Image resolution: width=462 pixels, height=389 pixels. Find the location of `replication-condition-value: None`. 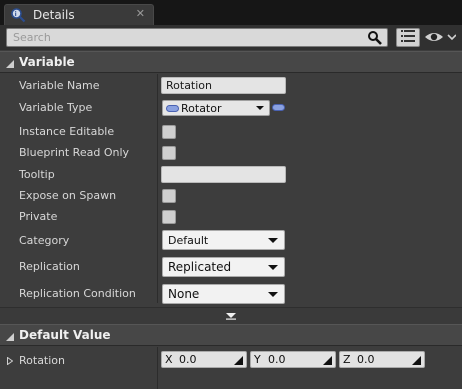

replication-condition-value: None is located at coordinates (184, 294).